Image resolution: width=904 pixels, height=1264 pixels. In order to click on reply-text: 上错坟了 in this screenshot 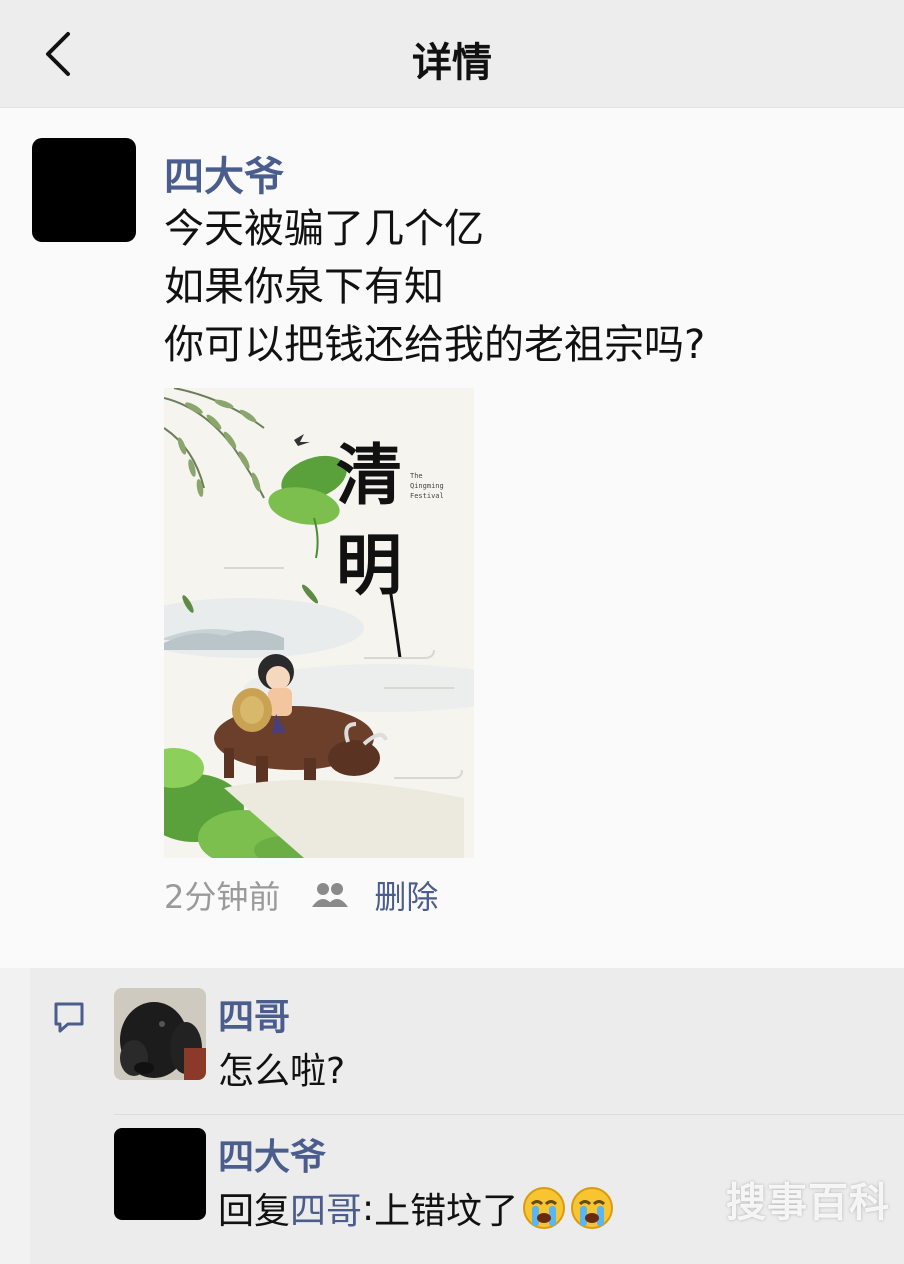, I will do `click(446, 1211)`.